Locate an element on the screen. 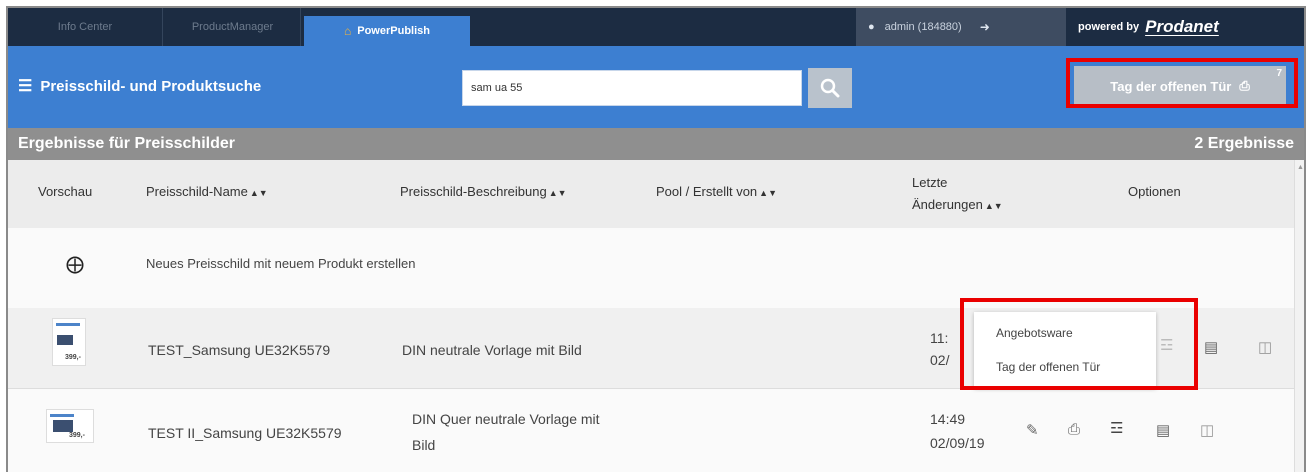 This screenshot has height=472, width=1312. pricetag-name: TEST_Samsung UE32K5579 is located at coordinates (239, 350).